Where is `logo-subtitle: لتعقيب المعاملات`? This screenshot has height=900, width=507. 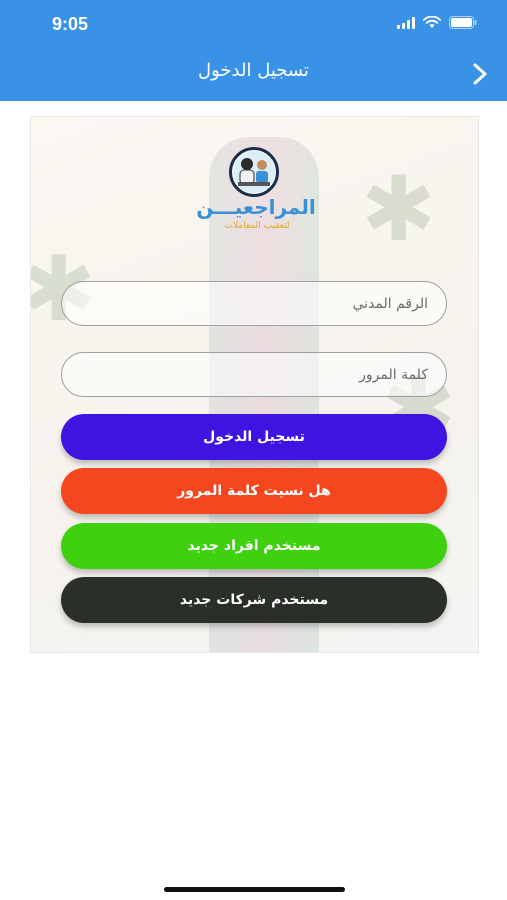
logo-subtitle: لتعقيب المعاملات is located at coordinates (257, 226).